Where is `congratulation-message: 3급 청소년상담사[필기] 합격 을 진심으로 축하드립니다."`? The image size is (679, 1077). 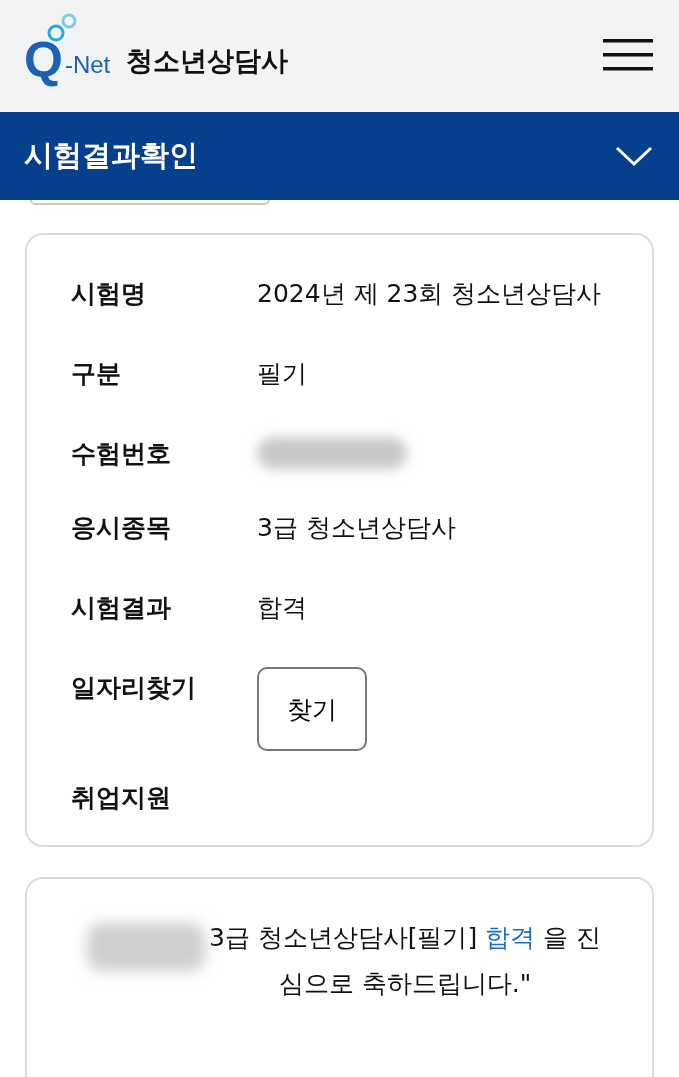
congratulation-message: 3급 청소년상담사[필기] 합격 을 진심으로 축하드립니다." is located at coordinates (405, 961).